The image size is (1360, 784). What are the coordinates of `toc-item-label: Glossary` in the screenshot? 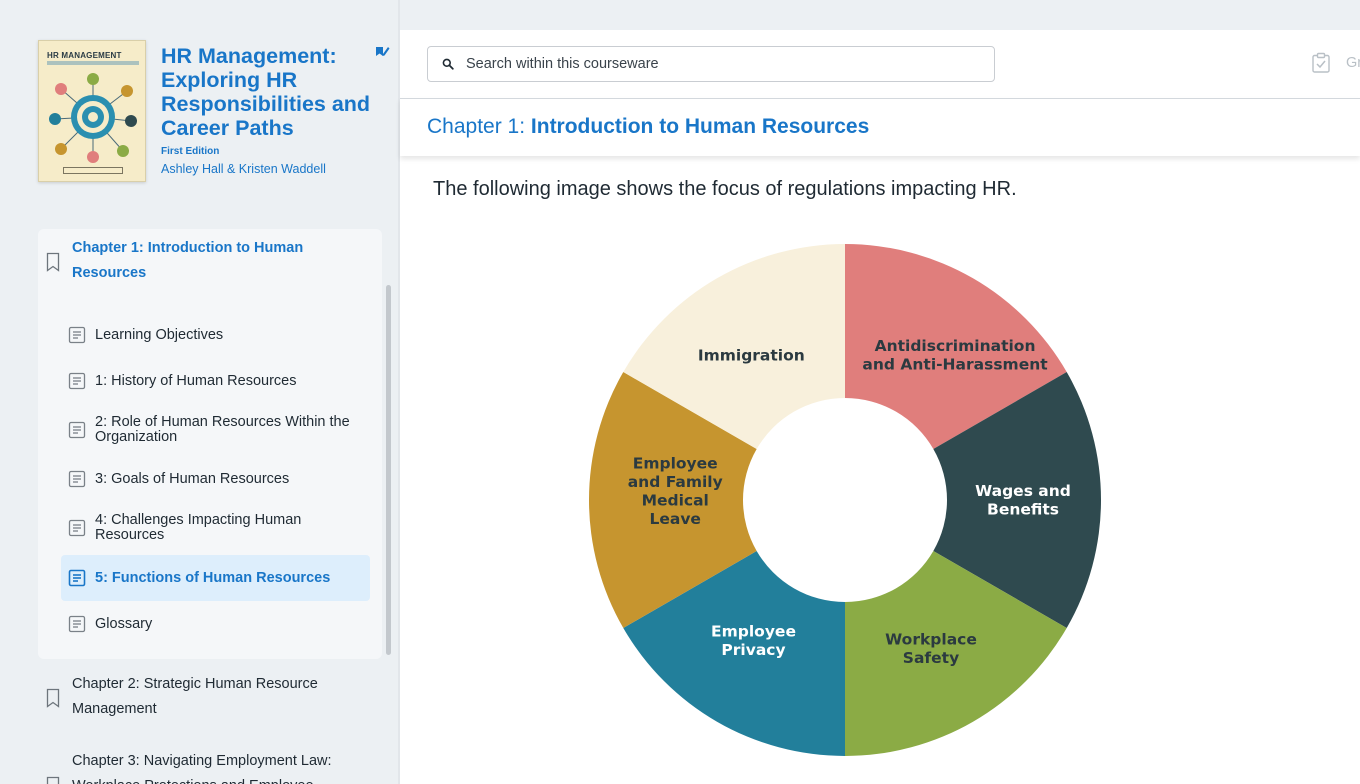 It's located at (124, 623).